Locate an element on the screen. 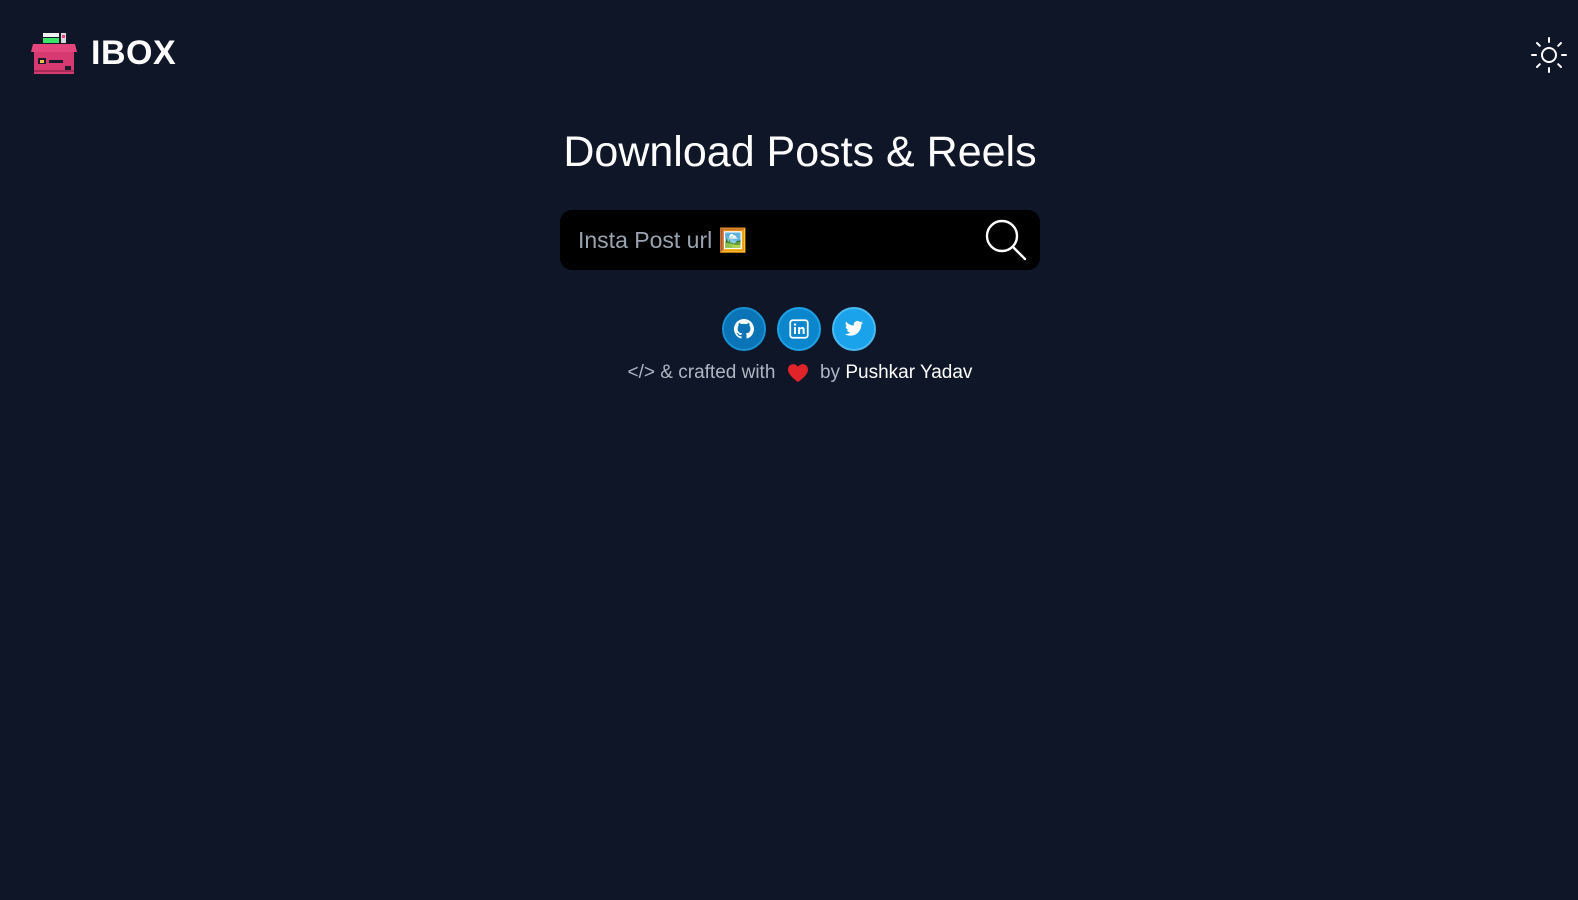 Image resolution: width=1578 pixels, height=900 pixels. linkedin-icon is located at coordinates (799, 329).